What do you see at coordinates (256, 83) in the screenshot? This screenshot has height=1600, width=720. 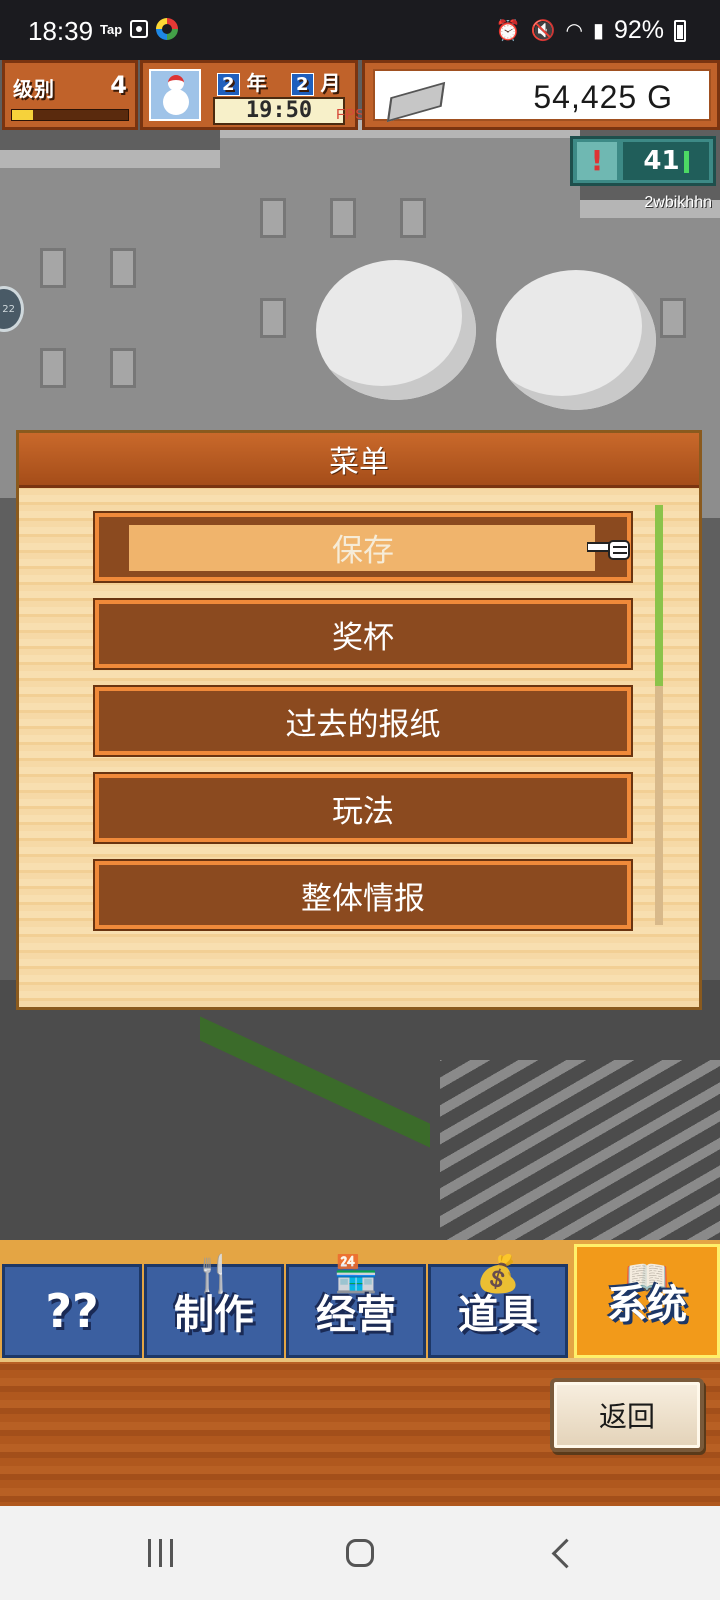 I see `year-unit: 年` at bounding box center [256, 83].